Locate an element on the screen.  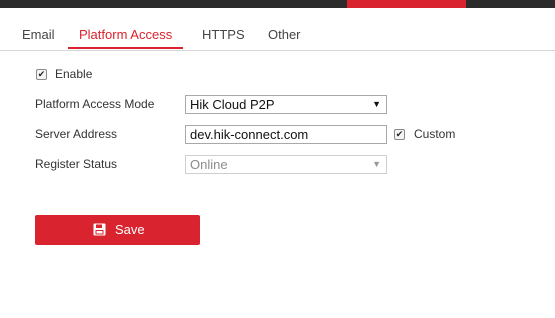
enable-label: Enable is located at coordinates (74, 74).